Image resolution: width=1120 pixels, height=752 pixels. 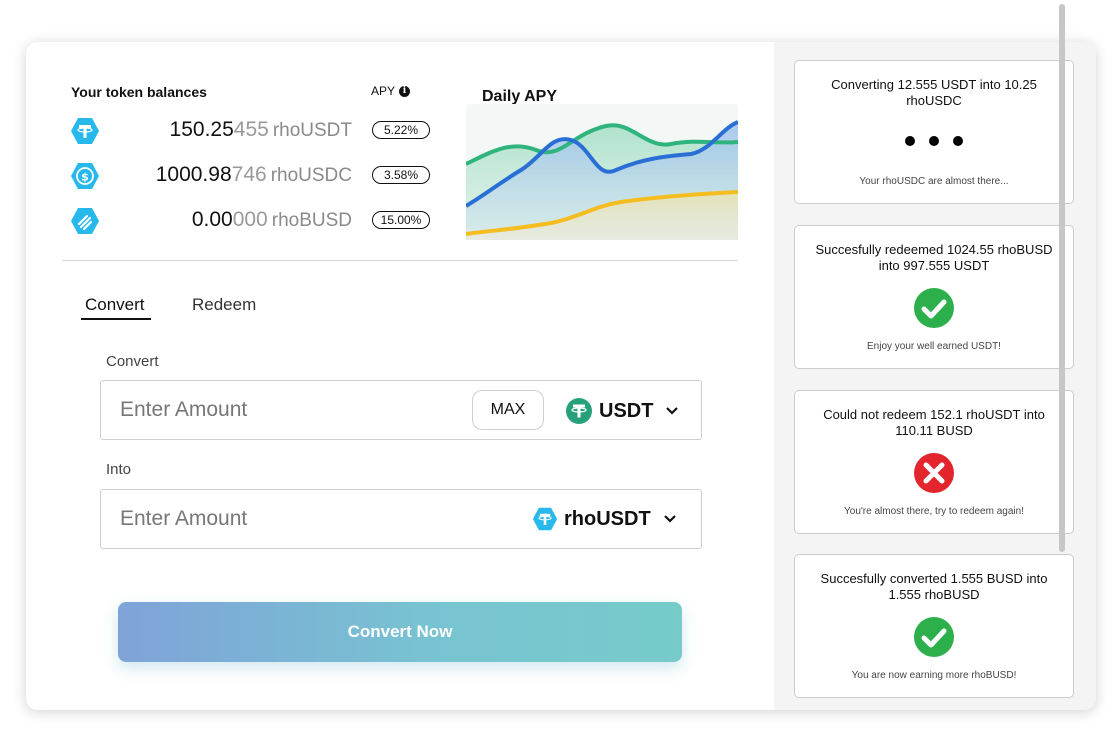 I want to click on amount-rest: 000, so click(x=250, y=219).